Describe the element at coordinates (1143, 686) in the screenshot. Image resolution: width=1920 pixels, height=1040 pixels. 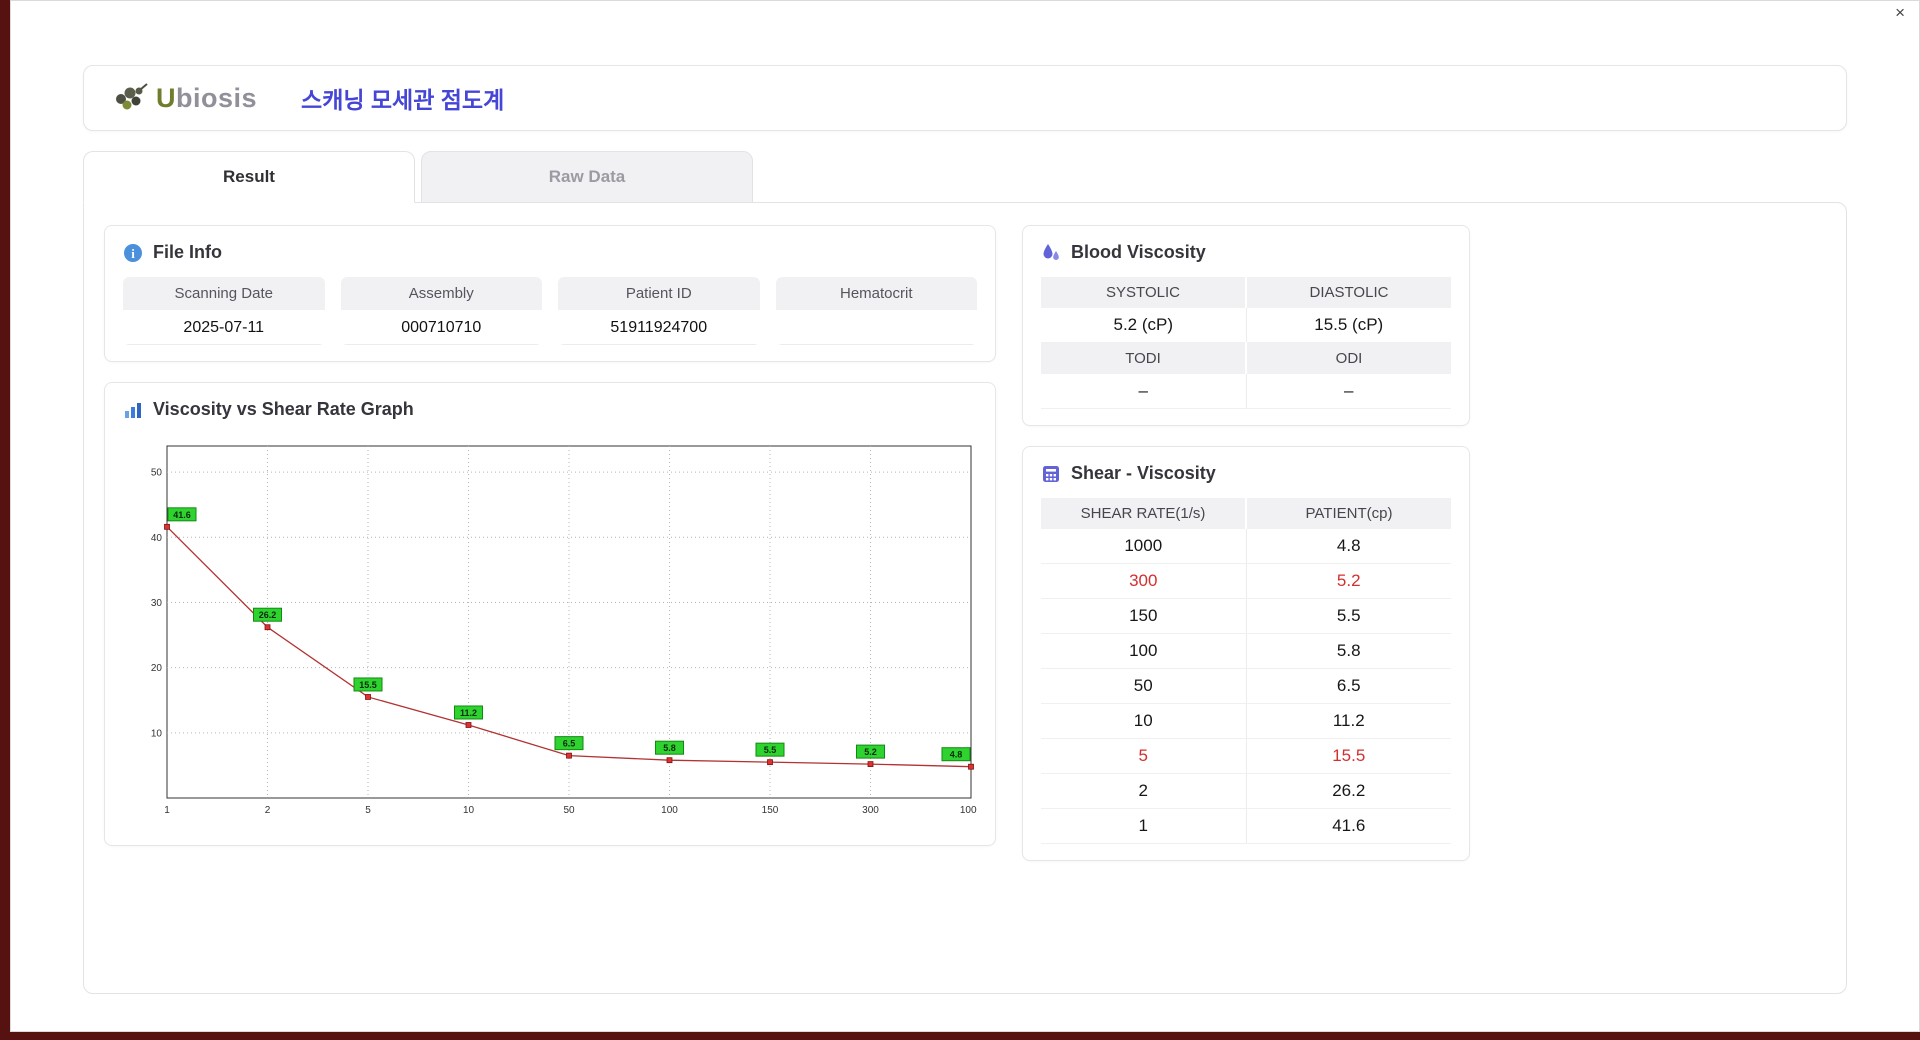
I see `shear-rate-cell: 50` at that location.